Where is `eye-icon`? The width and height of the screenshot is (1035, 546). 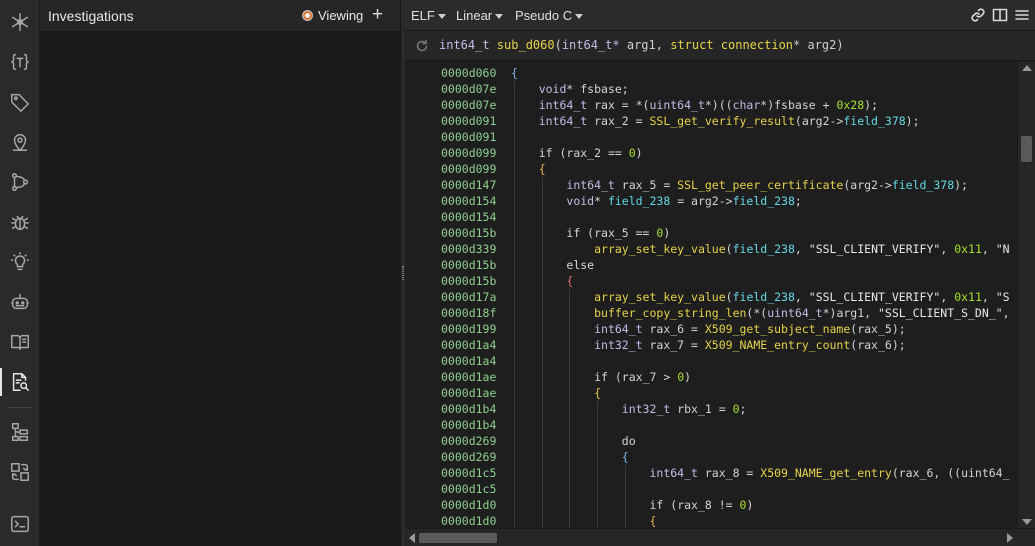 eye-icon is located at coordinates (307, 15).